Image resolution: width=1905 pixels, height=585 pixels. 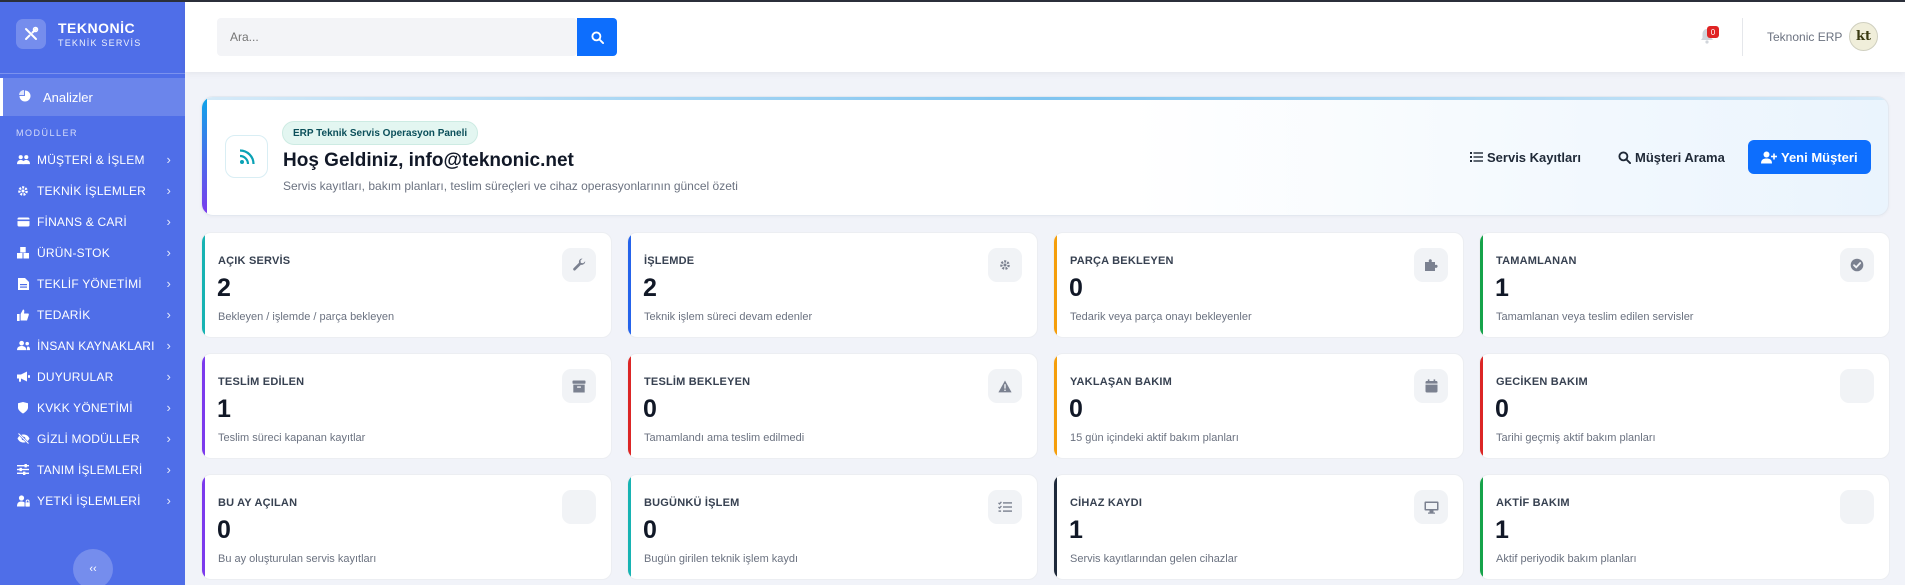 What do you see at coordinates (261, 382) in the screenshot?
I see `card-title: TESLİM EDİLEN` at bounding box center [261, 382].